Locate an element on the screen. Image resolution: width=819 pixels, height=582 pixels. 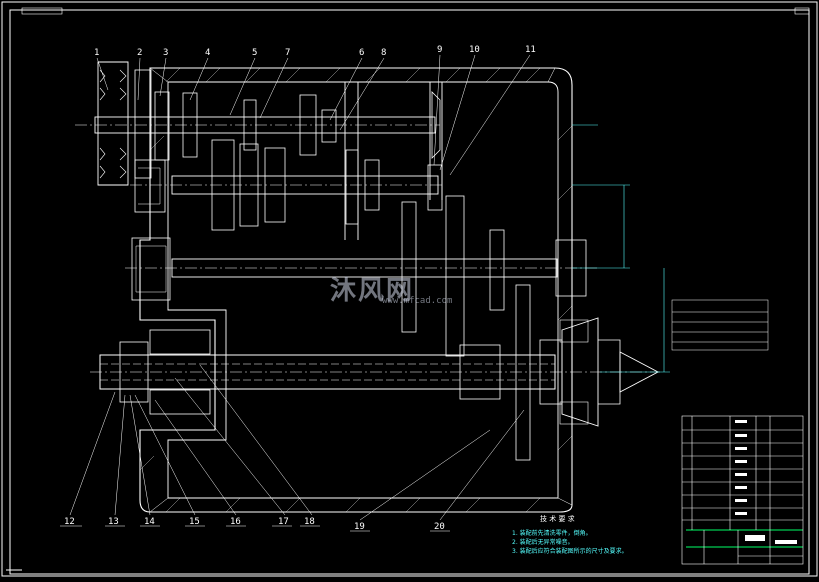
part-number-label: 4 is located at coordinates (208, 53).